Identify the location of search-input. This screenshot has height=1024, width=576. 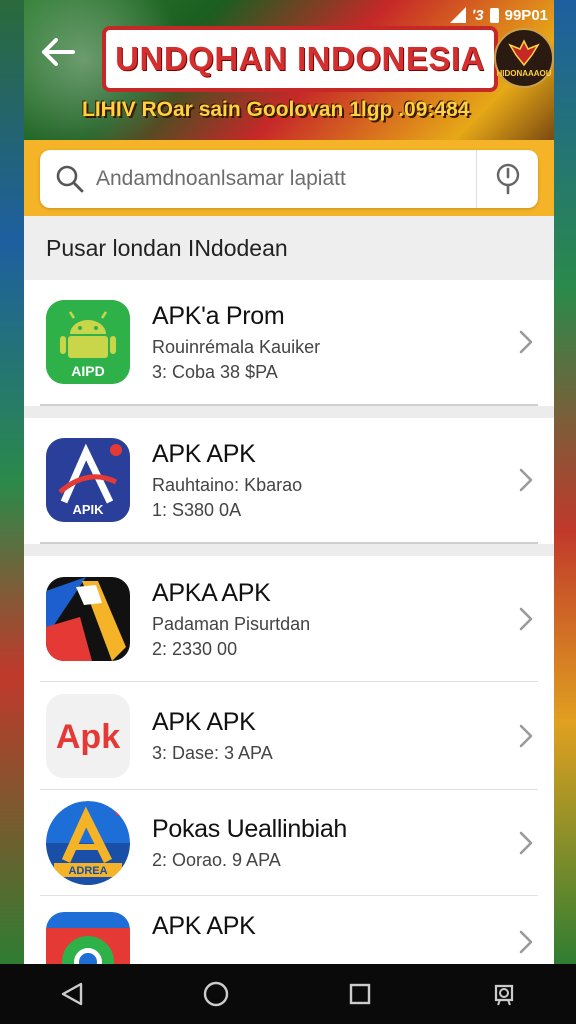
(284, 179).